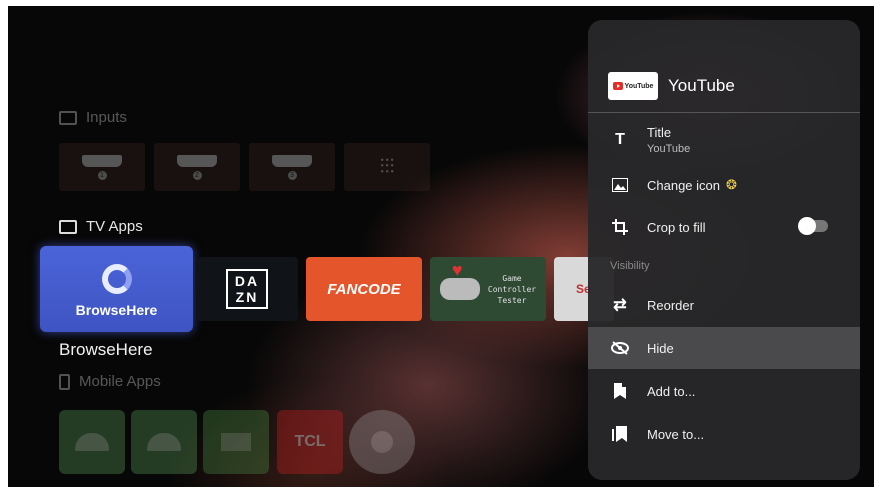 The width and height of the screenshot is (882, 493). What do you see at coordinates (512, 289) in the screenshot?
I see `app-name: Game Controller Tester` at bounding box center [512, 289].